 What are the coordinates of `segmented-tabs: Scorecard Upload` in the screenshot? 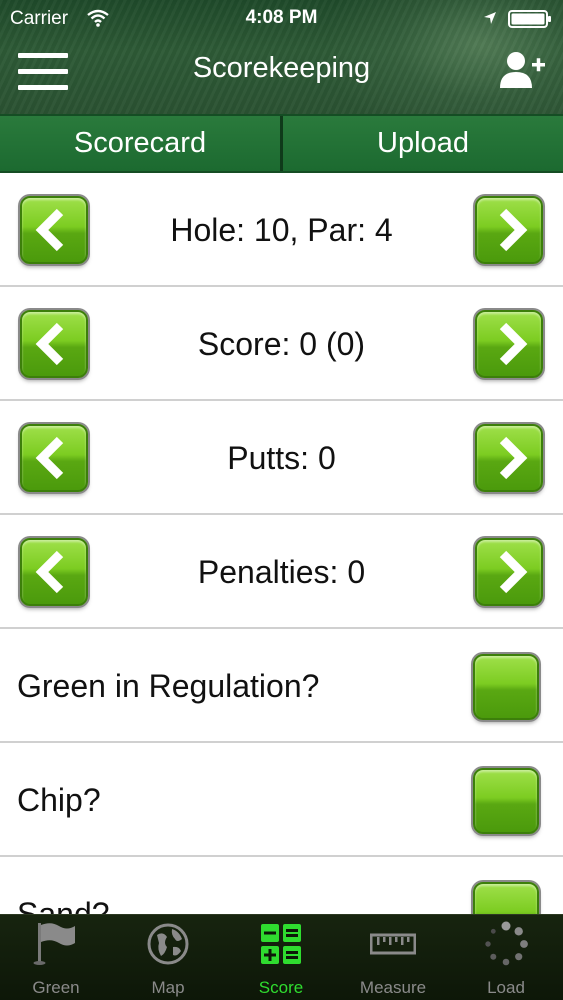 It's located at (281, 143).